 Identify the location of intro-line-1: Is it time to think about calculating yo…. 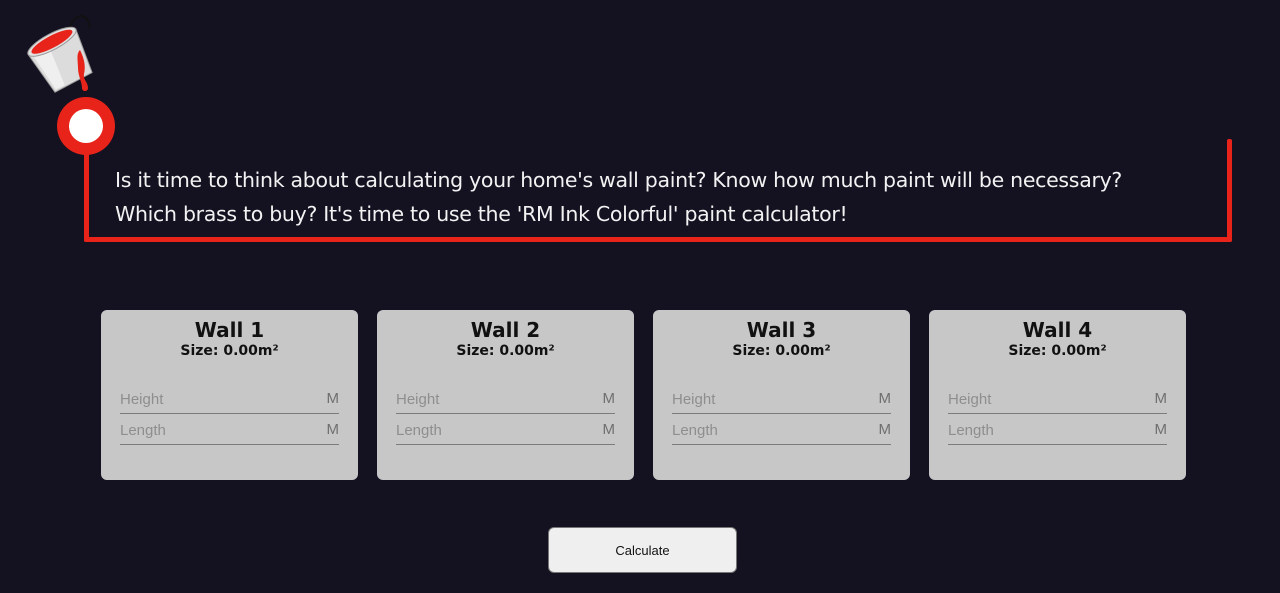
(618, 180).